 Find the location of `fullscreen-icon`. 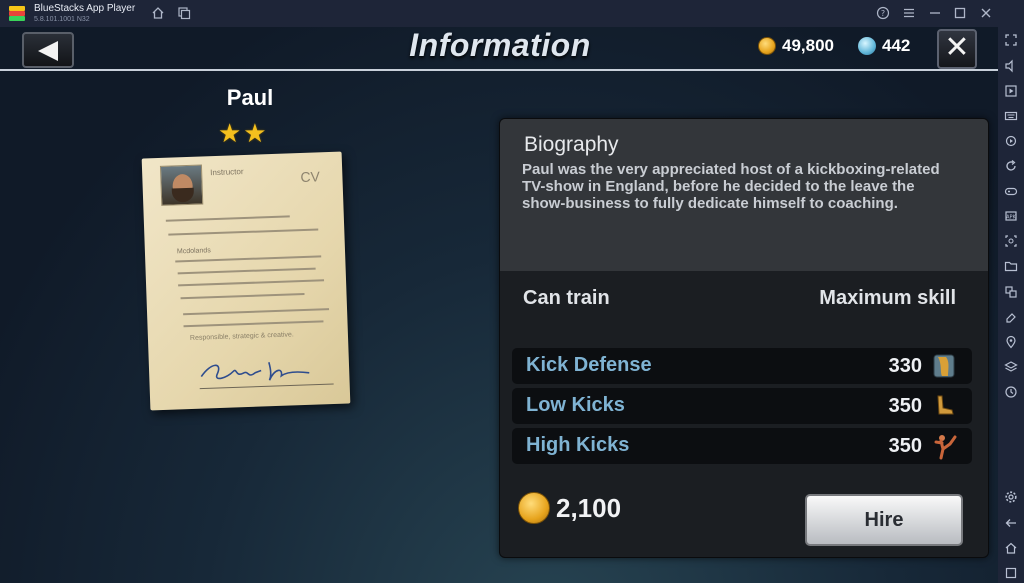

fullscreen-icon is located at coordinates (1011, 40).